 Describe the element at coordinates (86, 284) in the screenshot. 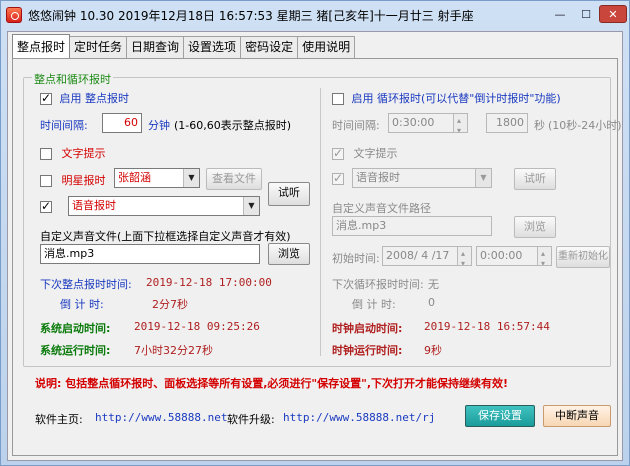

I see `next-hourly-label: 下次整点报时时间:` at that location.